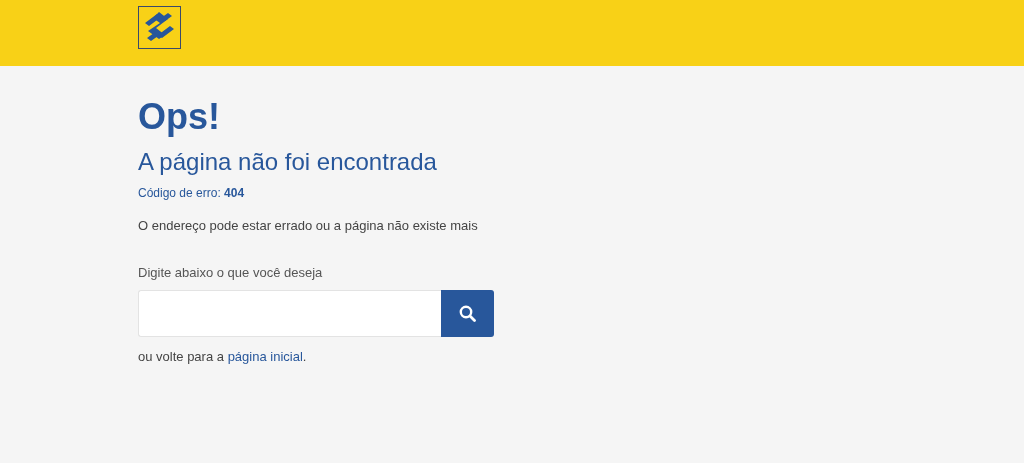  What do you see at coordinates (231, 273) in the screenshot?
I see `search-label: Digite abaixo o que você deseja` at bounding box center [231, 273].